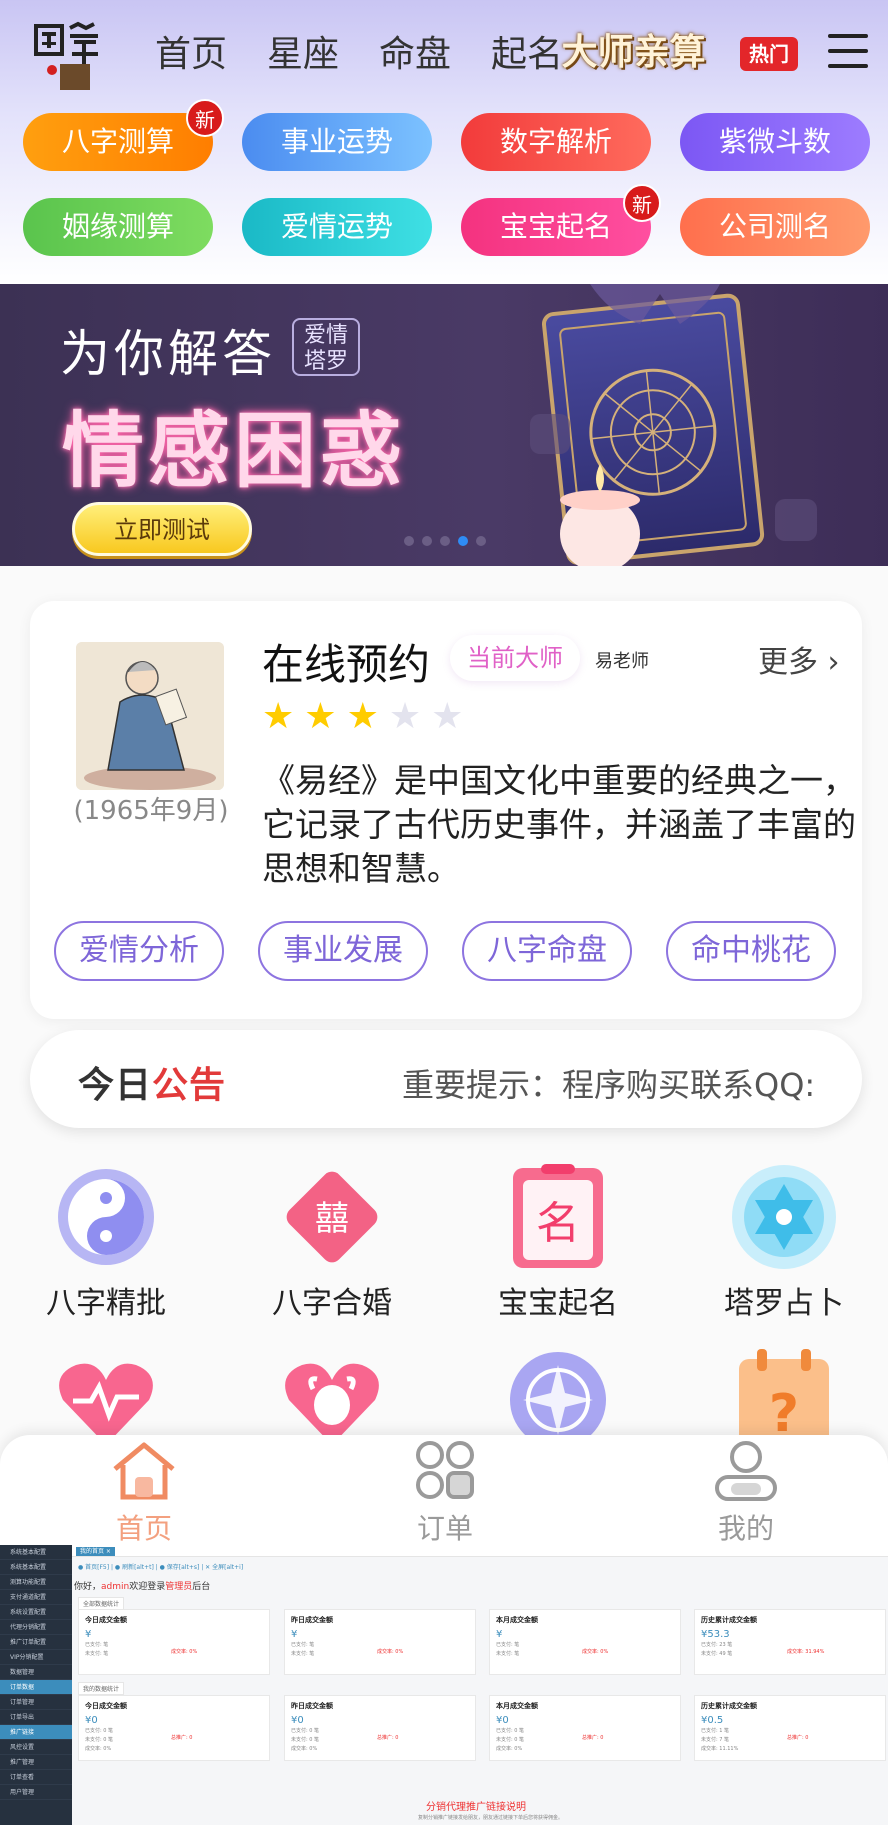 The width and height of the screenshot is (888, 1825). Describe the element at coordinates (36, 1717) in the screenshot. I see `admin-sidebar-item: 订单导出` at that location.